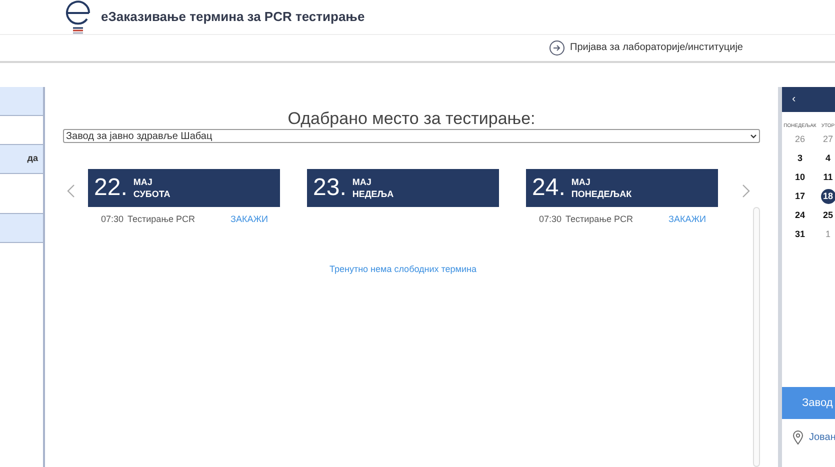 This screenshot has height=467, width=835. Describe the element at coordinates (827, 196) in the screenshot. I see `calendar-day: 18` at that location.